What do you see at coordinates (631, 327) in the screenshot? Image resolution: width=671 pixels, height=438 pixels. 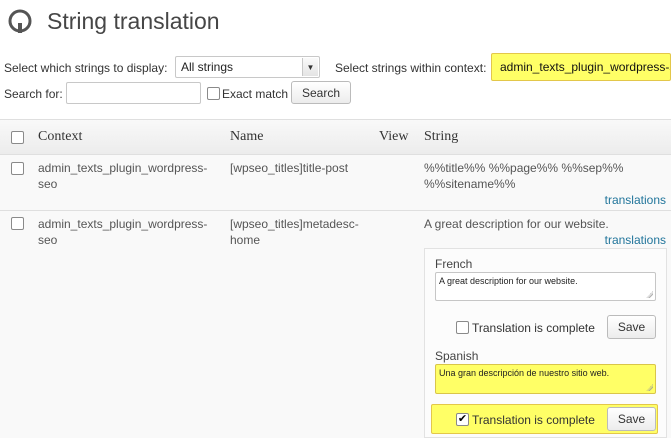 I see `save-button-french: Save` at bounding box center [631, 327].